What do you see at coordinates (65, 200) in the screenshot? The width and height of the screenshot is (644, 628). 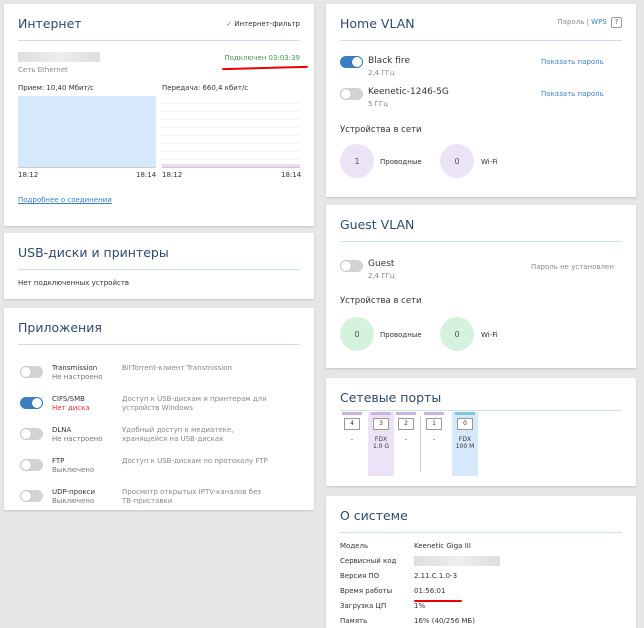 I see `connection-details-link: Подробнее о соединении` at bounding box center [65, 200].